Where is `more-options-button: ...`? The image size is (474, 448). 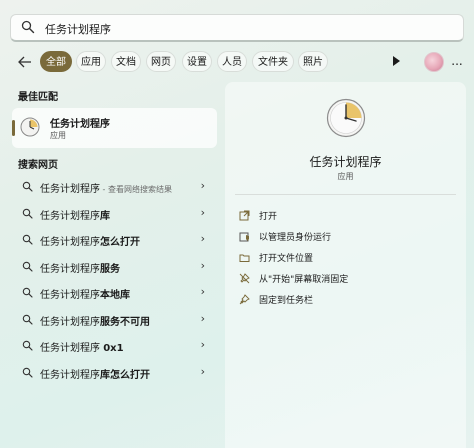 more-options-button: ... is located at coordinates (457, 61).